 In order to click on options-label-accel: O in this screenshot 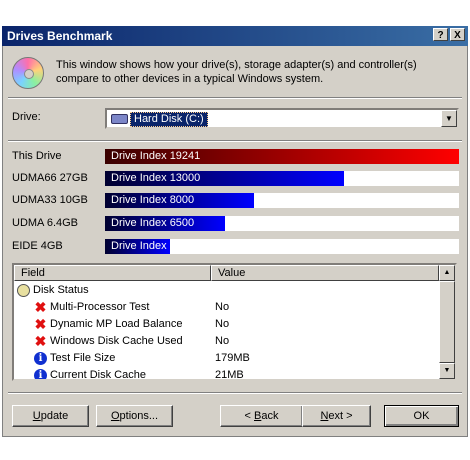, I will do `click(115, 416)`.